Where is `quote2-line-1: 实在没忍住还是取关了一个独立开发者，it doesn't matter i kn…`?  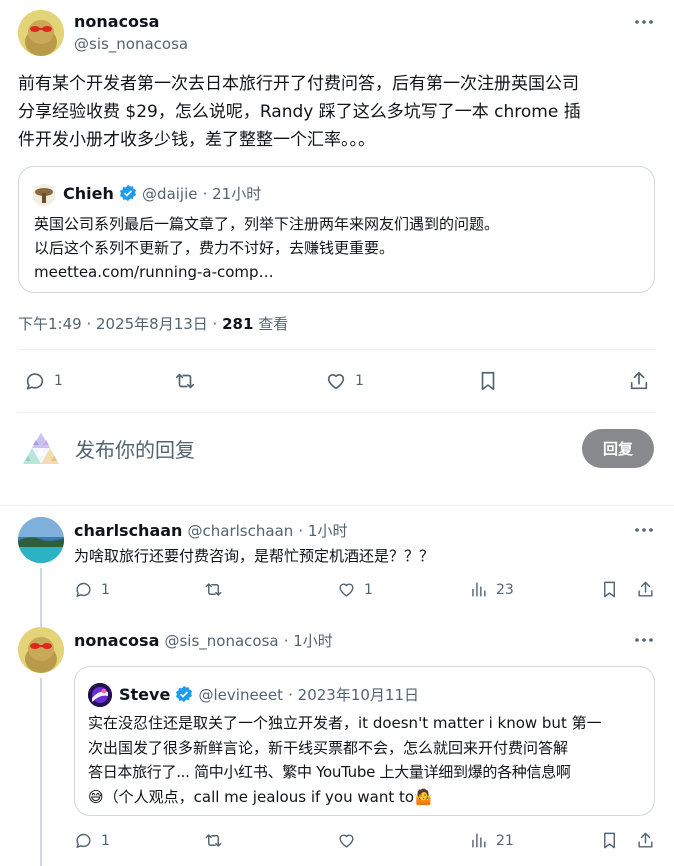
quote2-line-1: 实在没忍住还是取关了一个独立开发者，it doesn't matter i kn… is located at coordinates (345, 723).